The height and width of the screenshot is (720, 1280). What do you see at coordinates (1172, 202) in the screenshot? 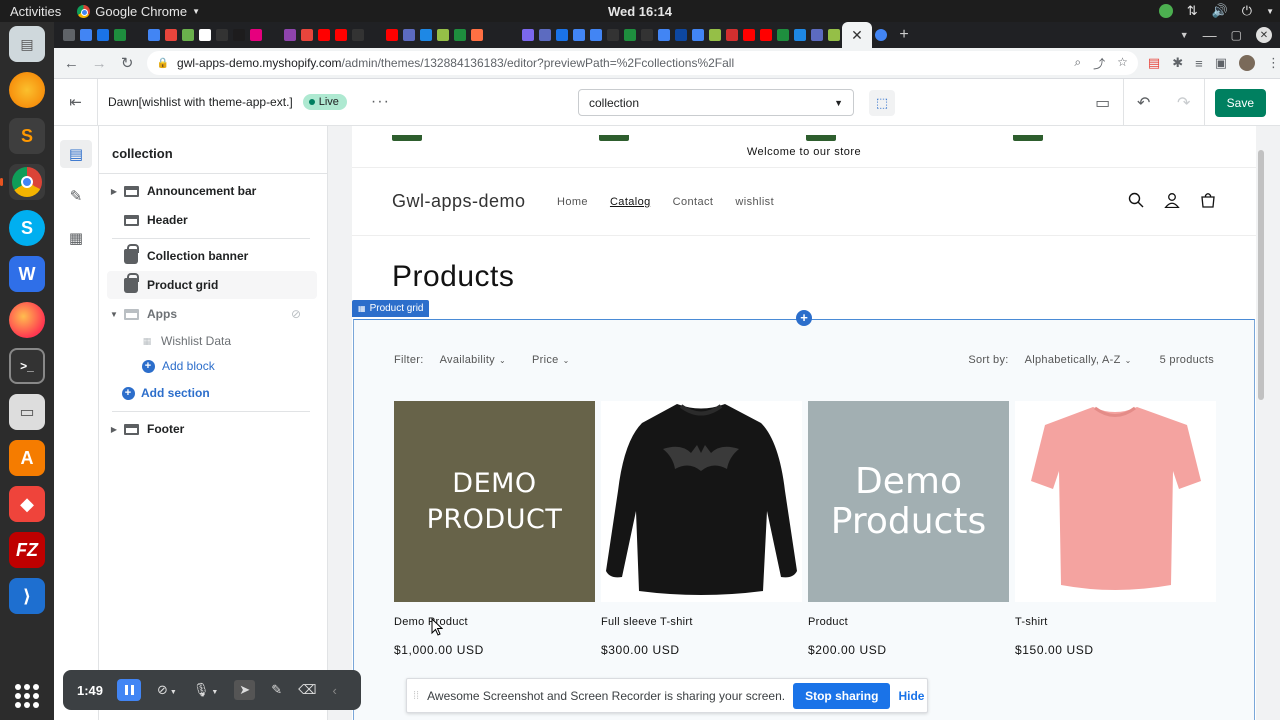
I see `account-icon` at bounding box center [1172, 202].